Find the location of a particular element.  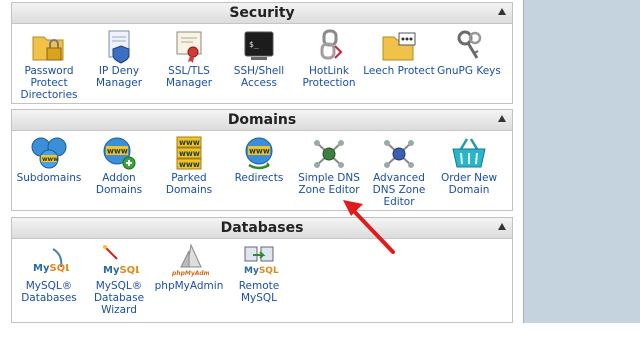

ssh-shell-access-item: $_ SSH/Shell Access is located at coordinates (259, 56).